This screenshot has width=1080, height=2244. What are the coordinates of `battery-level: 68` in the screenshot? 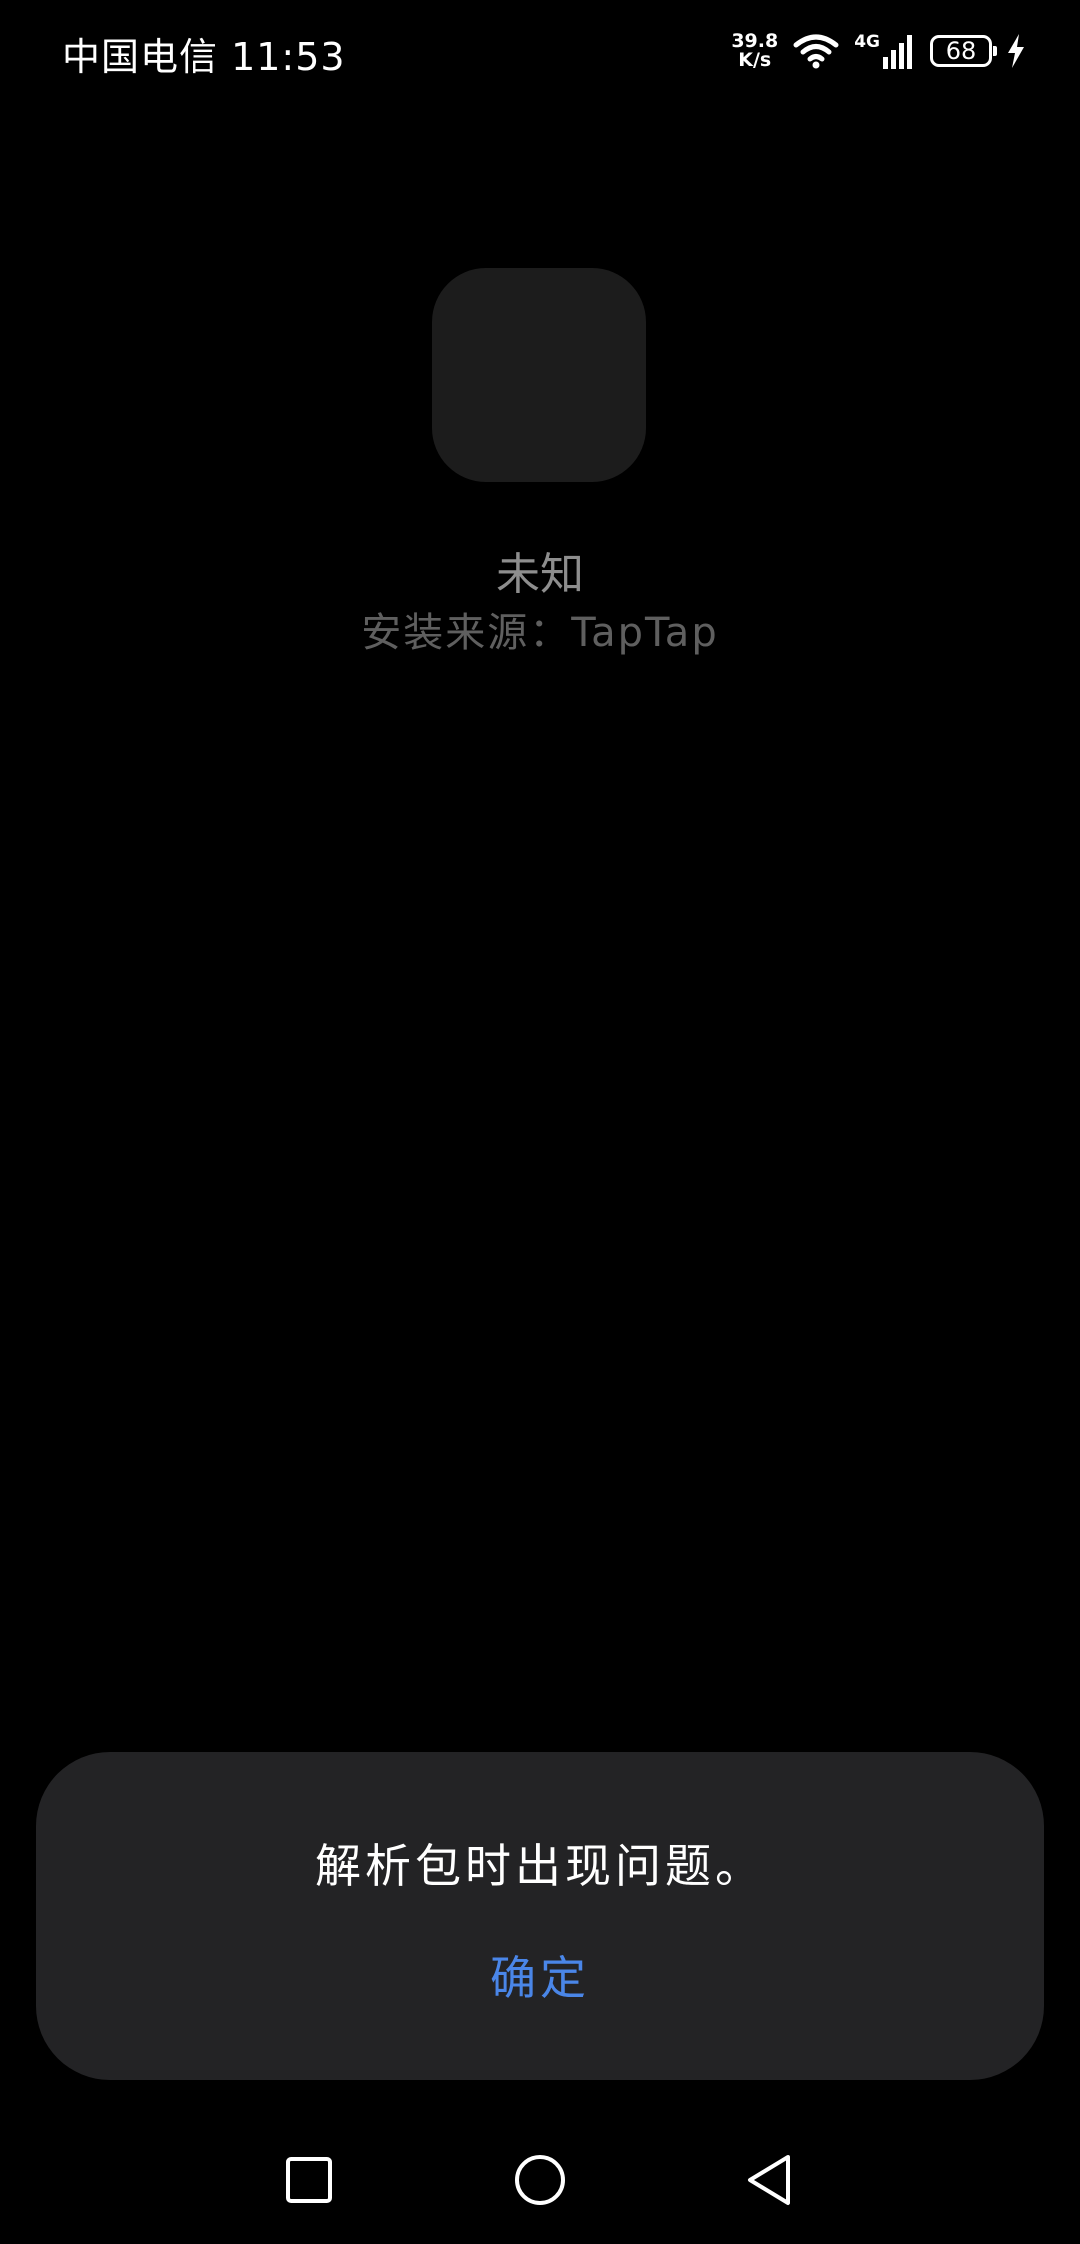 It's located at (961, 51).